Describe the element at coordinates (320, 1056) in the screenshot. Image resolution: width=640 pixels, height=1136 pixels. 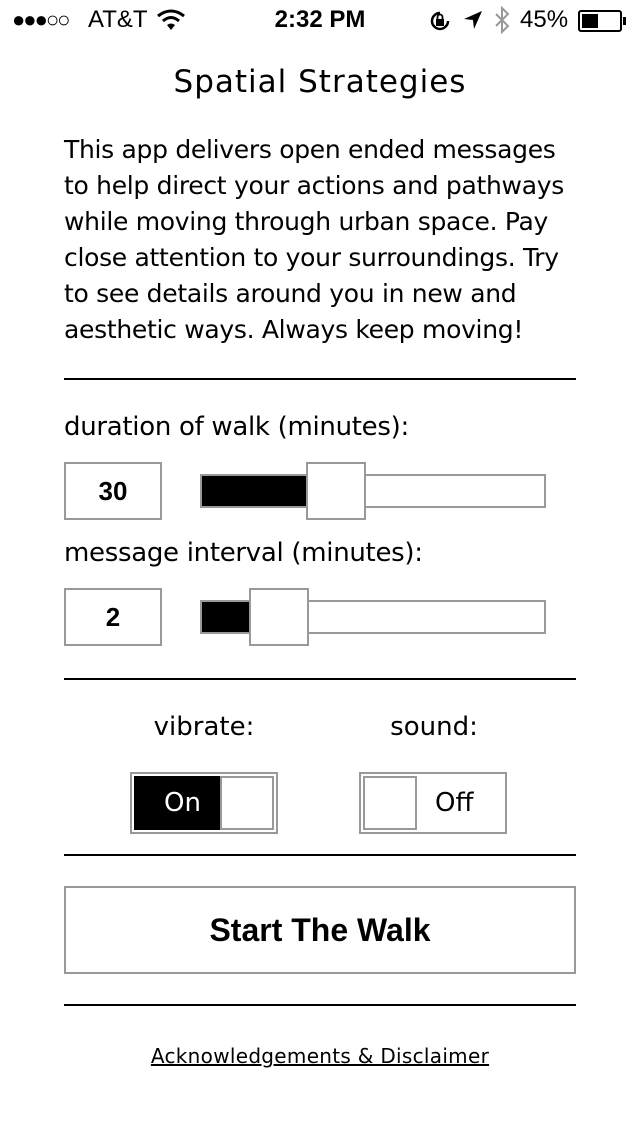
I see `acknowledgements-link: Acknowledgements & Disclaimer` at that location.